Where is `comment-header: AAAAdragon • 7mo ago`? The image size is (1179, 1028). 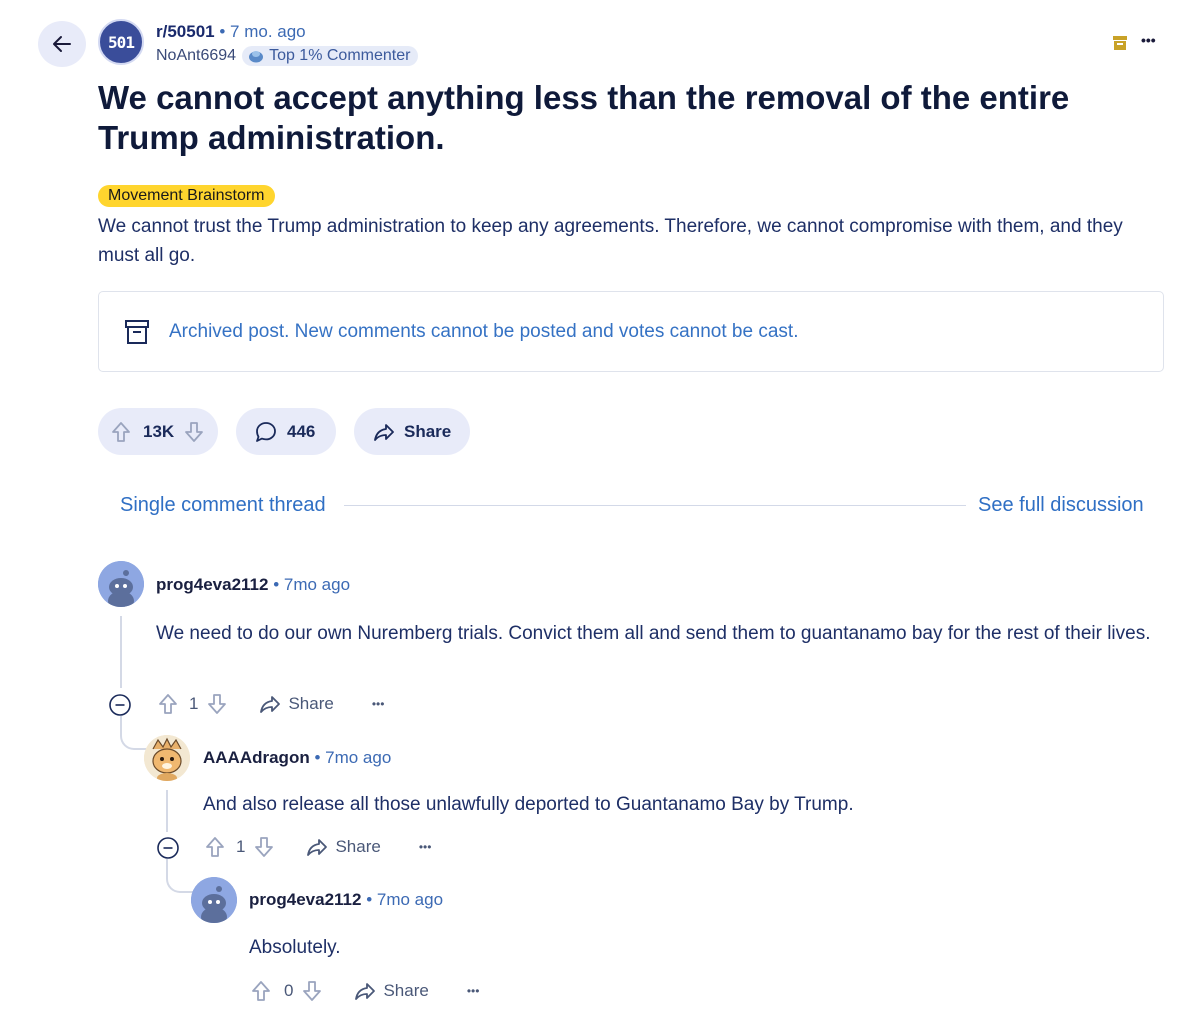
comment-header: AAAAdragon • 7mo ago is located at coordinates (297, 758).